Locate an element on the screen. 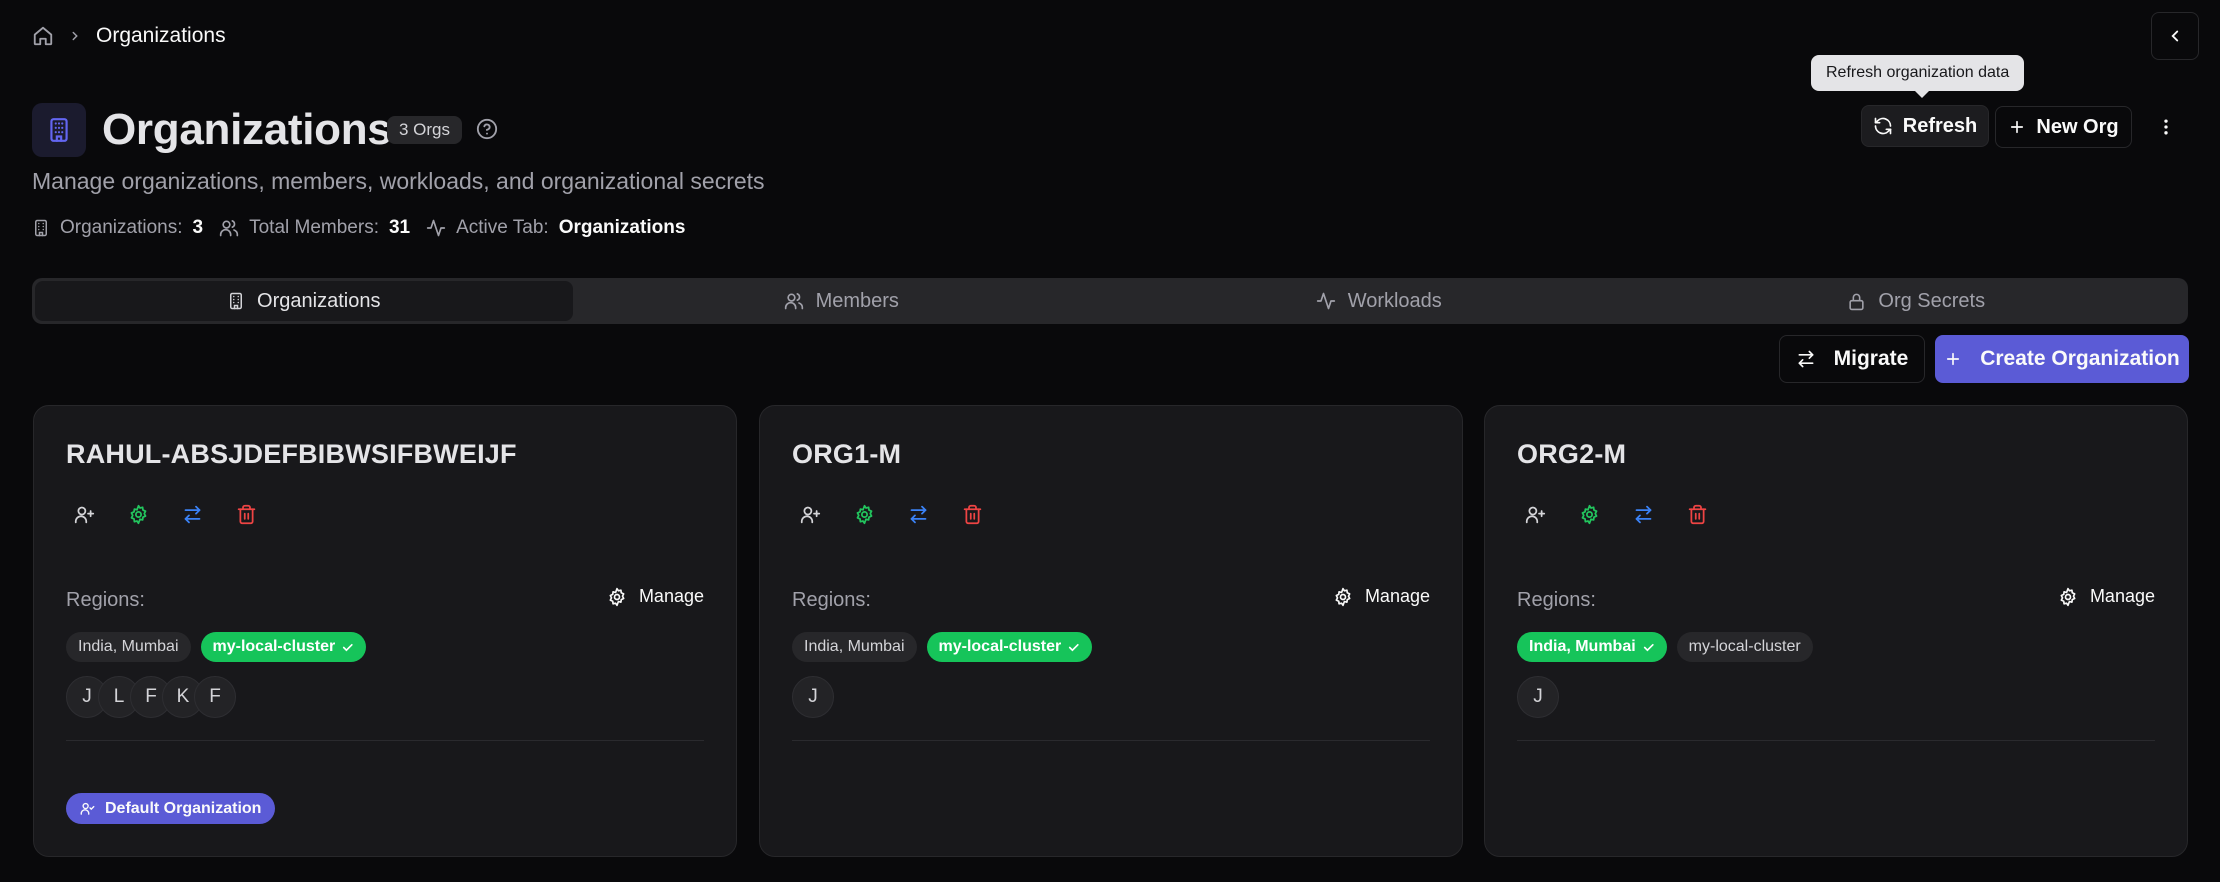 The width and height of the screenshot is (2220, 882). breadcrumb: Organizations is located at coordinates (129, 36).